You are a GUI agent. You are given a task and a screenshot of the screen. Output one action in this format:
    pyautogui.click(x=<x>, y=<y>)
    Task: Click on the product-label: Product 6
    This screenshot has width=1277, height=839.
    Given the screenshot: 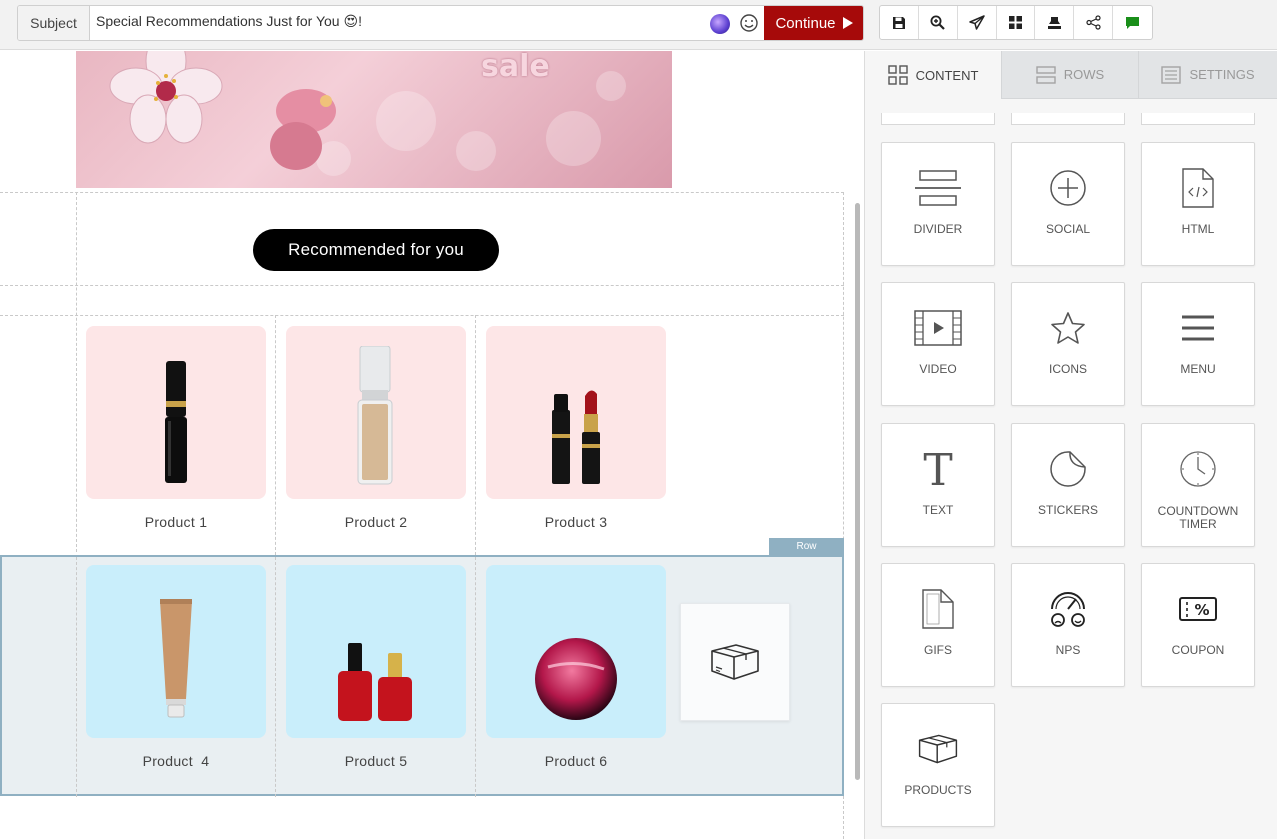 What is the action you would take?
    pyautogui.click(x=576, y=761)
    